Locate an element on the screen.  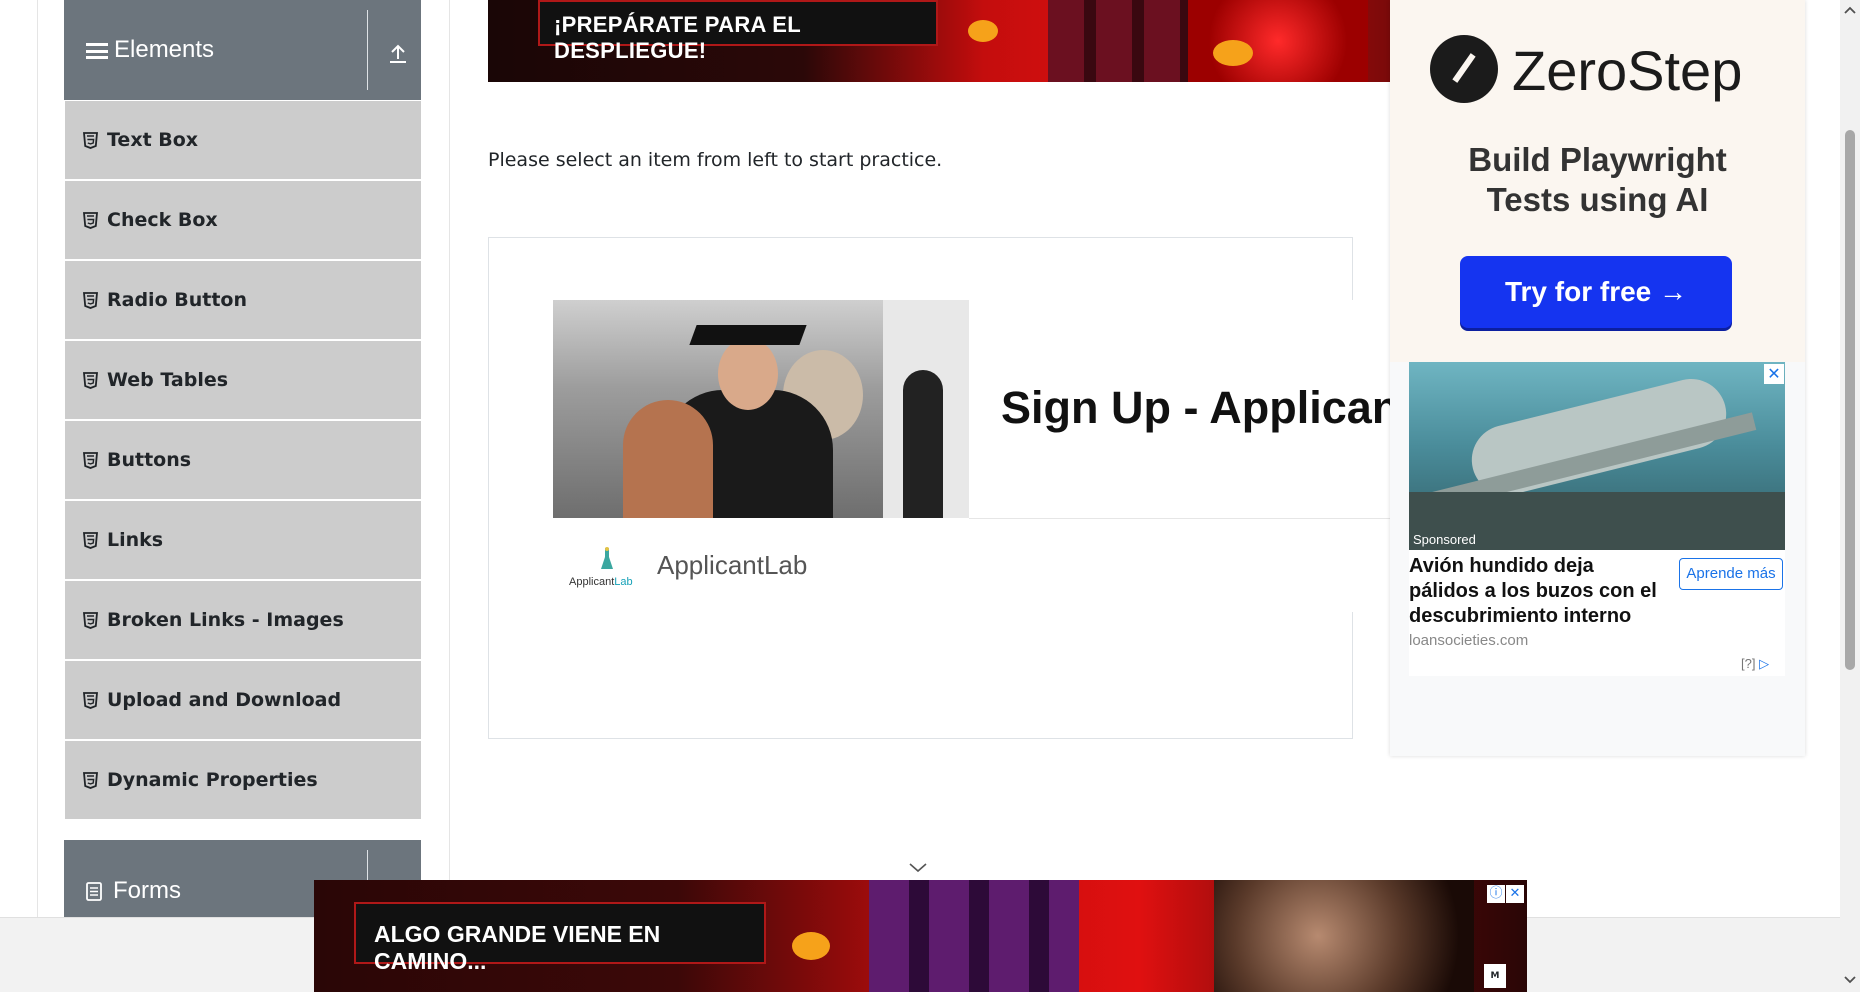
sidebar-item-check-box: Check Box is located at coordinates (243, 220).